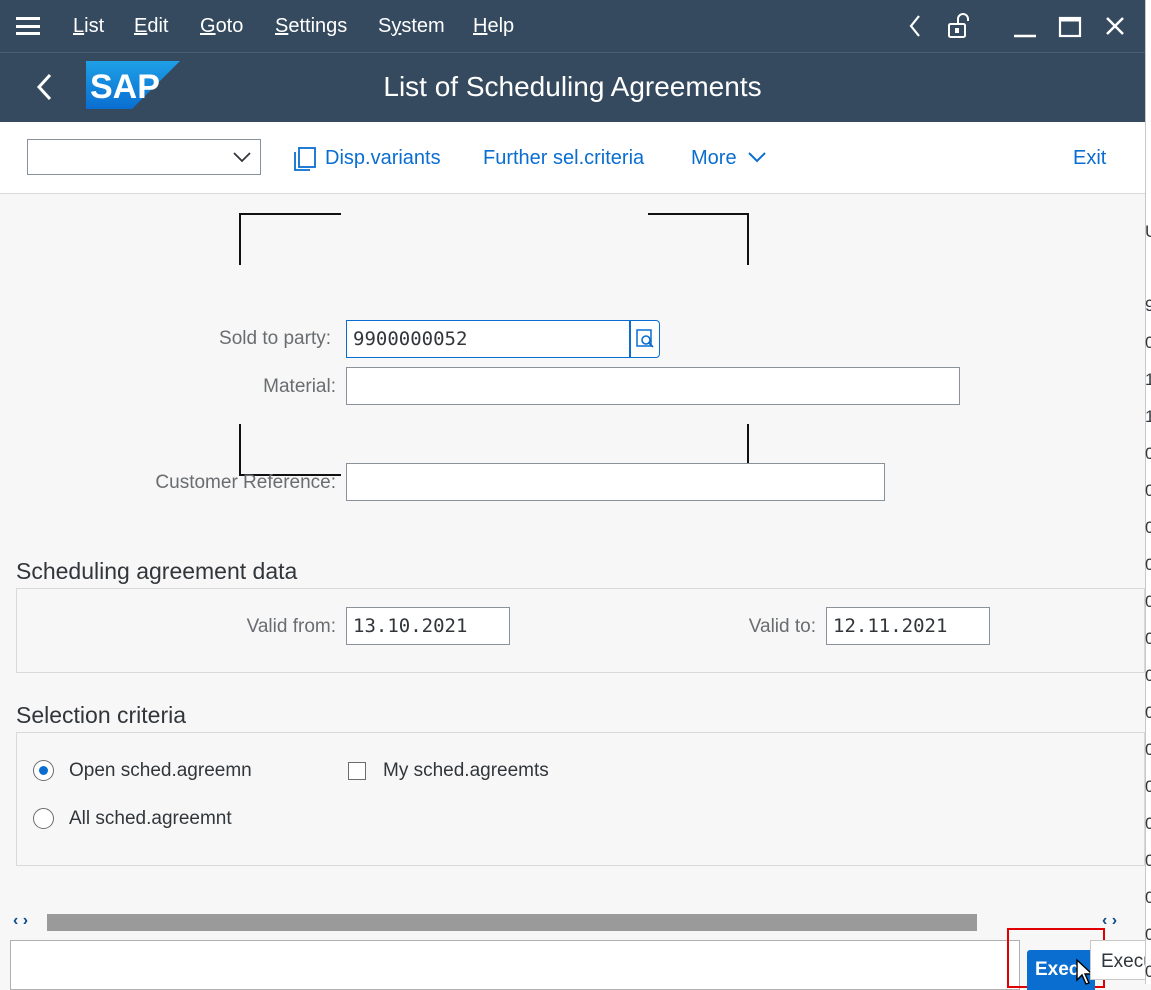  What do you see at coordinates (580, 799) in the screenshot?
I see `selection-criteria-group` at bounding box center [580, 799].